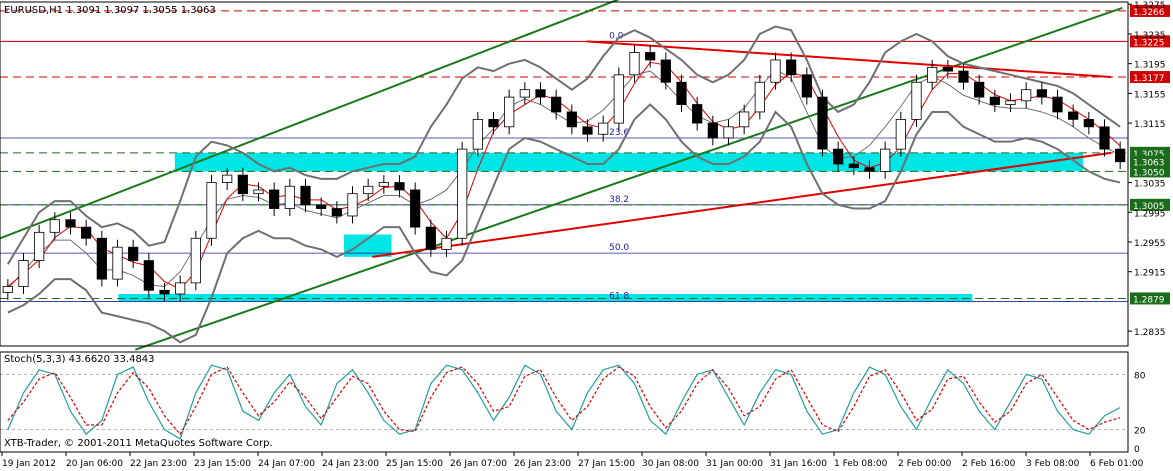 This screenshot has width=1173, height=471. I want to click on price-tick-label-1: 1.3235, so click(1150, 36).